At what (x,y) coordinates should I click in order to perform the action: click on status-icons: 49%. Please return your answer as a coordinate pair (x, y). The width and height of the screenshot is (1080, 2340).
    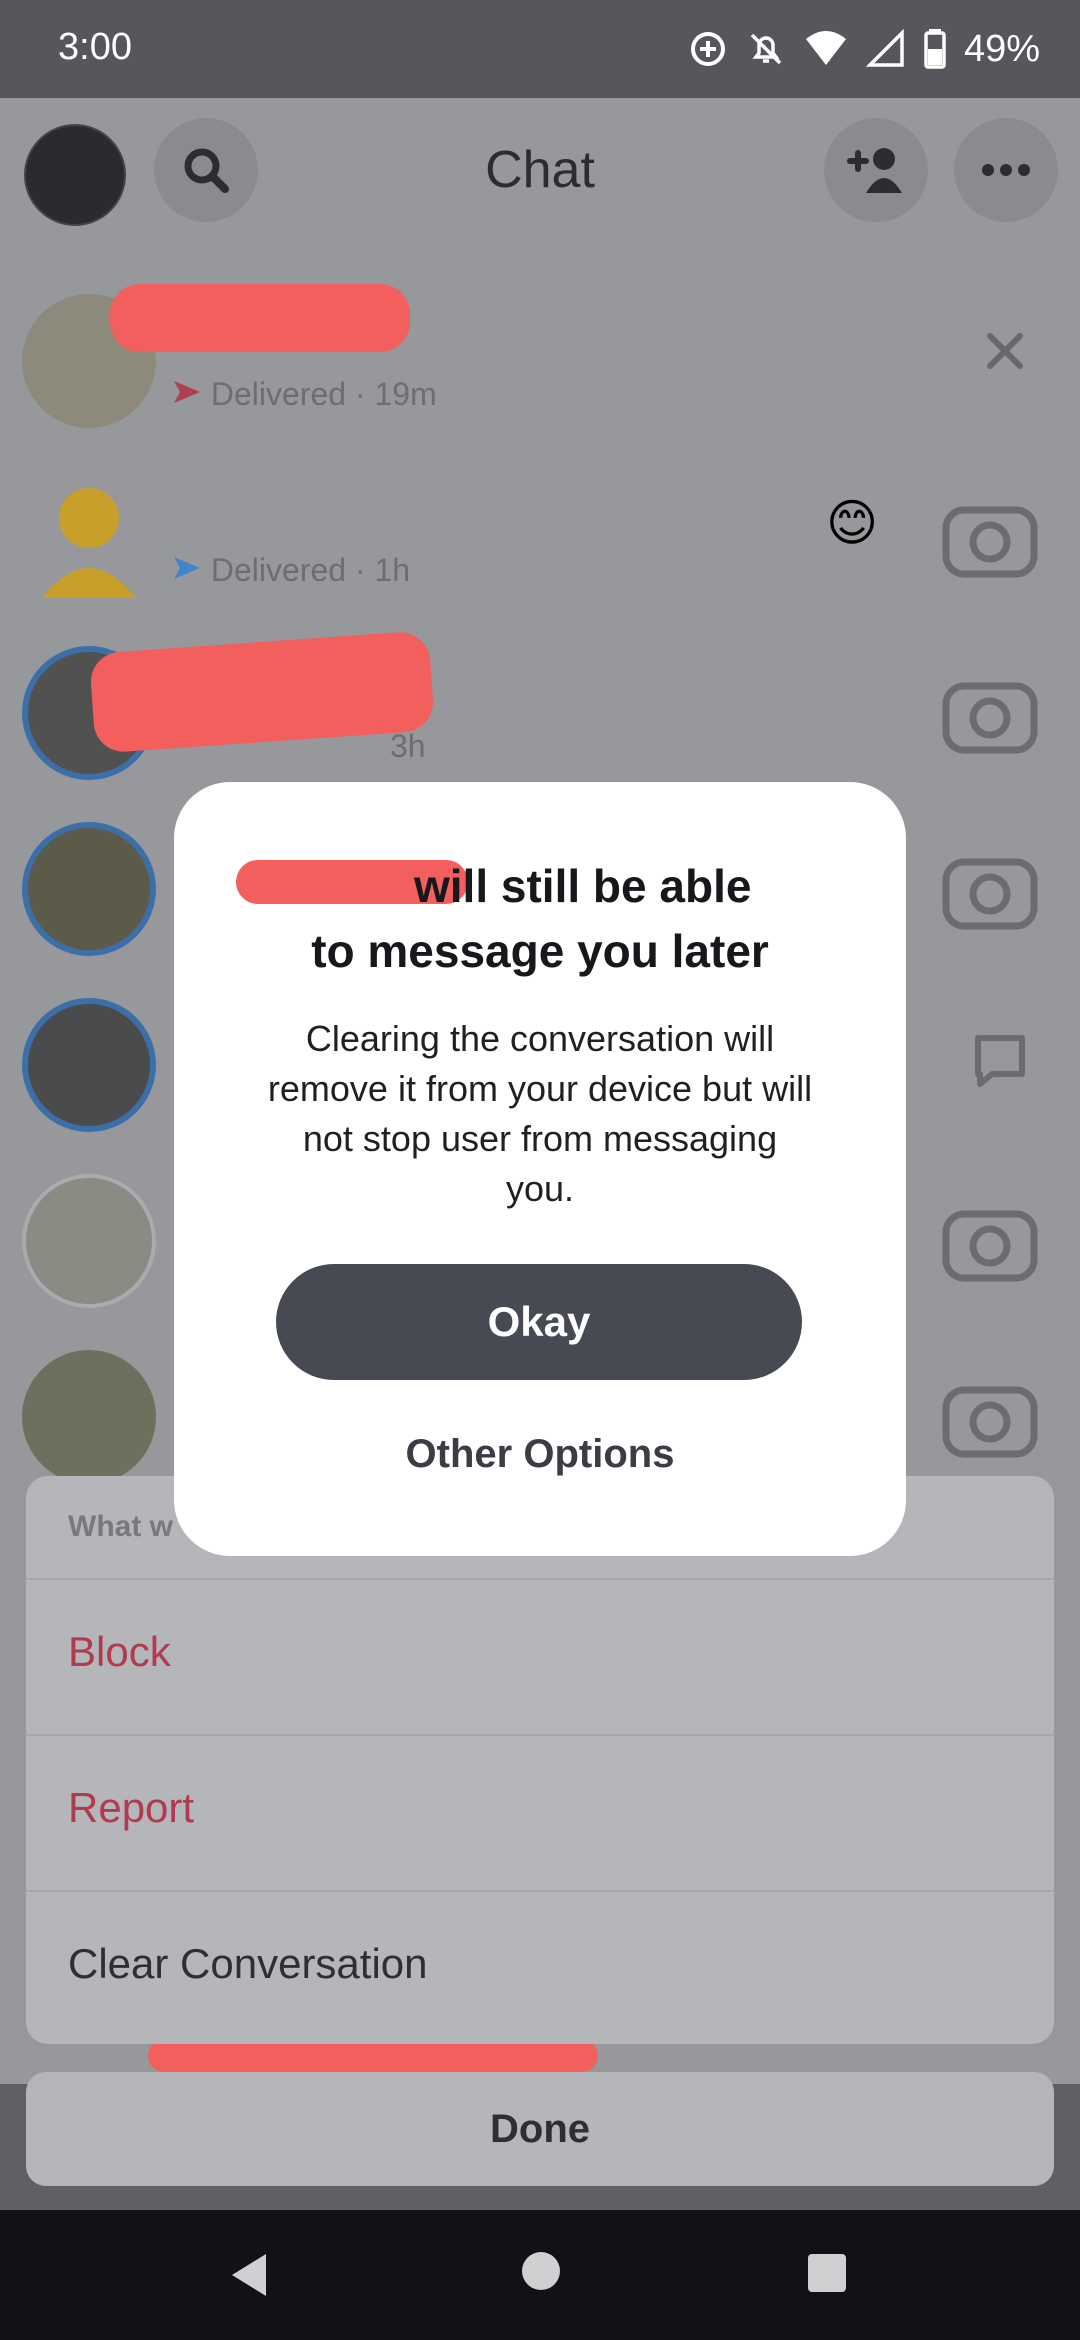
    Looking at the image, I should click on (864, 49).